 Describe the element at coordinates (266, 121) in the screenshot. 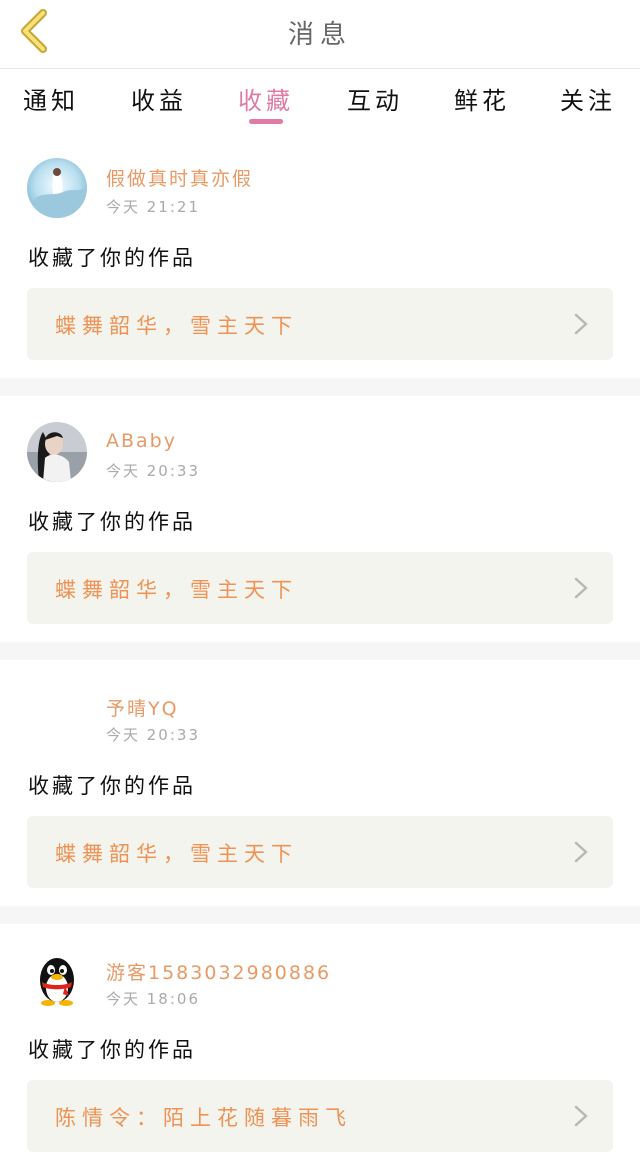

I see `active-tab-indicator` at that location.